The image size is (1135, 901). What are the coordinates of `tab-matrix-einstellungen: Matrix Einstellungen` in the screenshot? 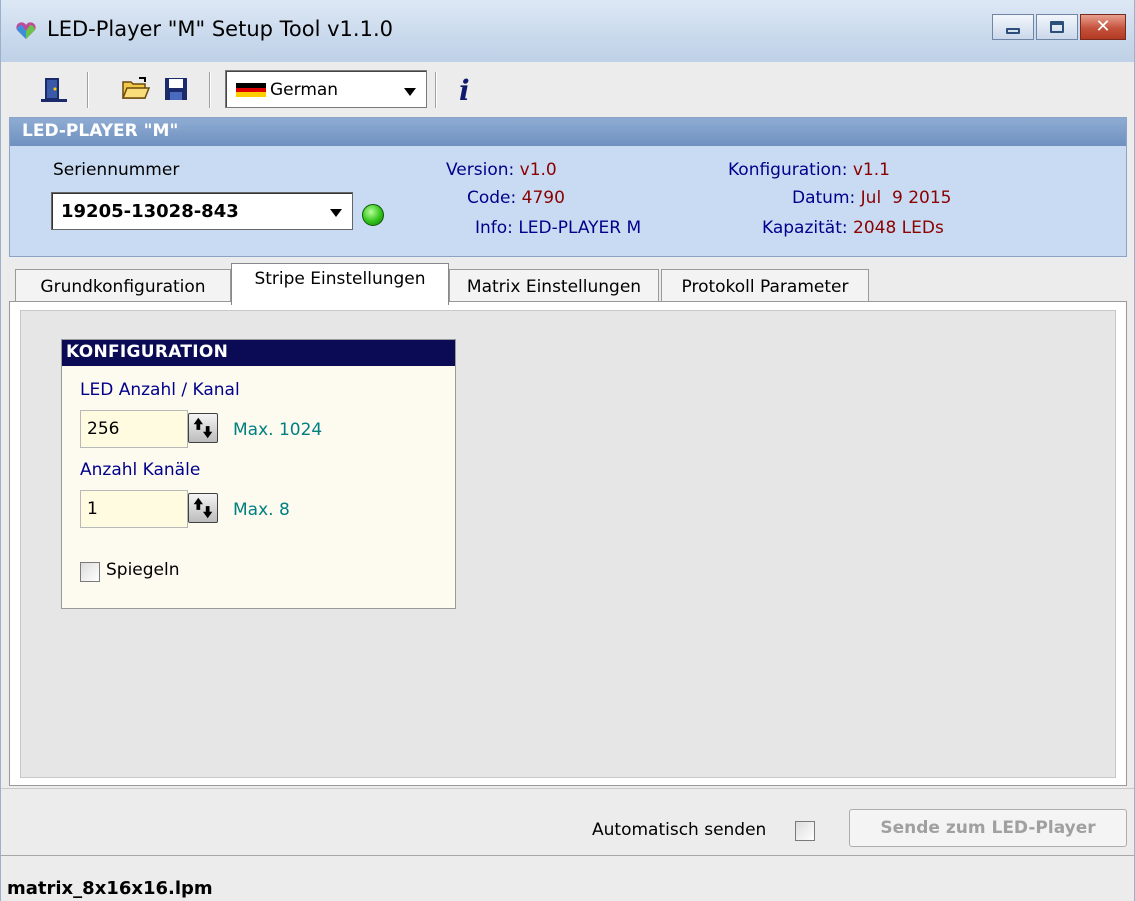 It's located at (554, 287).